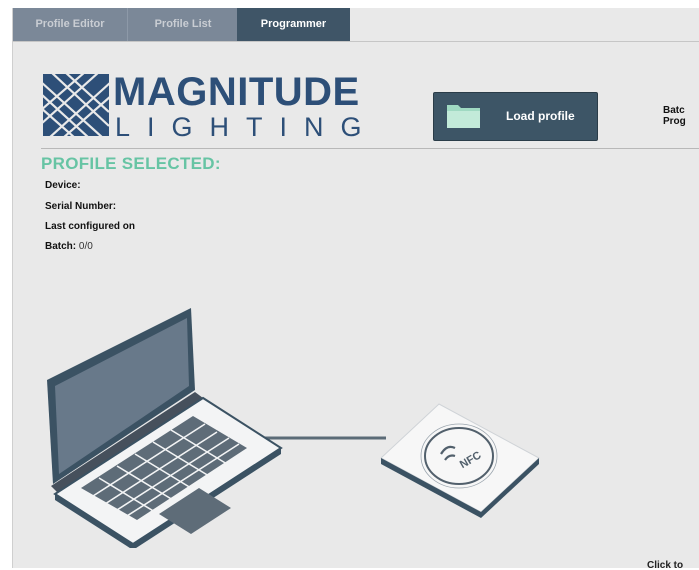 This screenshot has height=570, width=699. What do you see at coordinates (236, 92) in the screenshot?
I see `logo-text-magnitude: MAGNITUDE` at bounding box center [236, 92].